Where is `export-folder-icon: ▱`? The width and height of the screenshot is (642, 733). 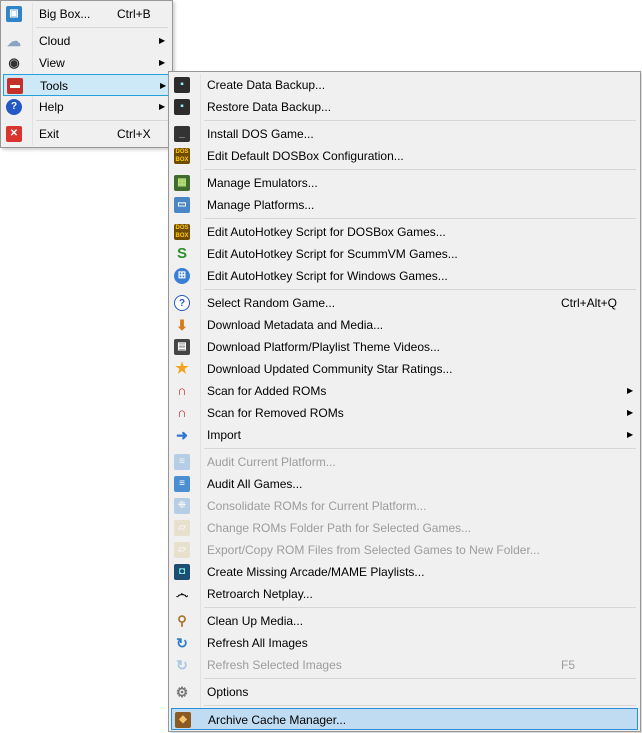
export-folder-icon: ▱ is located at coordinates (182, 550).